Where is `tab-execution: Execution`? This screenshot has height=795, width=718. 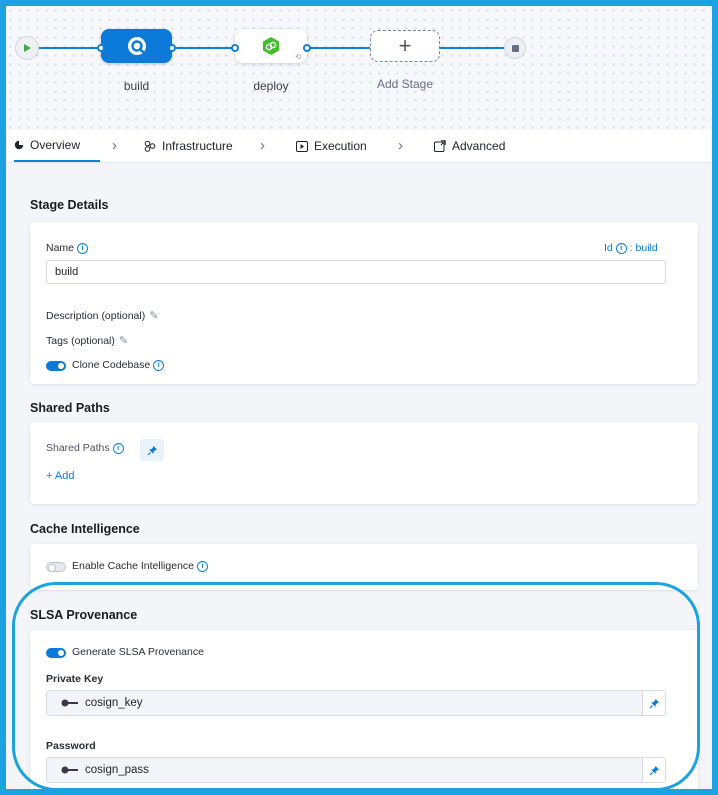
tab-execution: Execution is located at coordinates (331, 146).